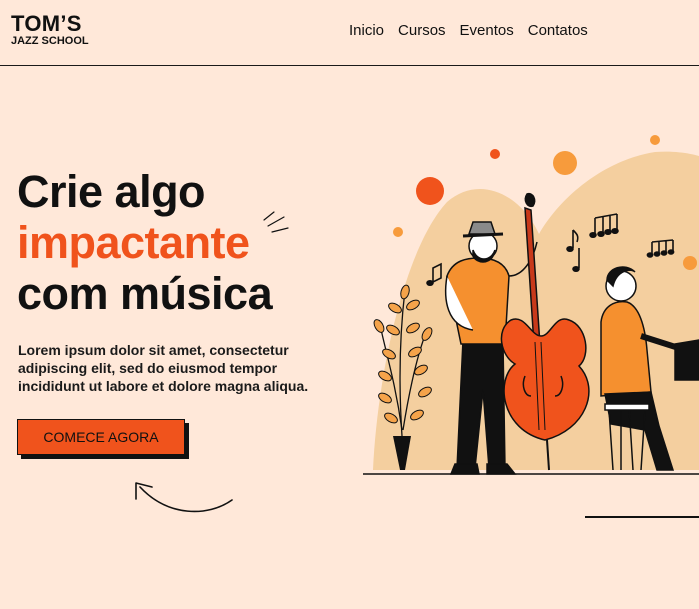 This screenshot has width=699, height=609. Describe the element at coordinates (642, 517) in the screenshot. I see `decorative-line` at that location.